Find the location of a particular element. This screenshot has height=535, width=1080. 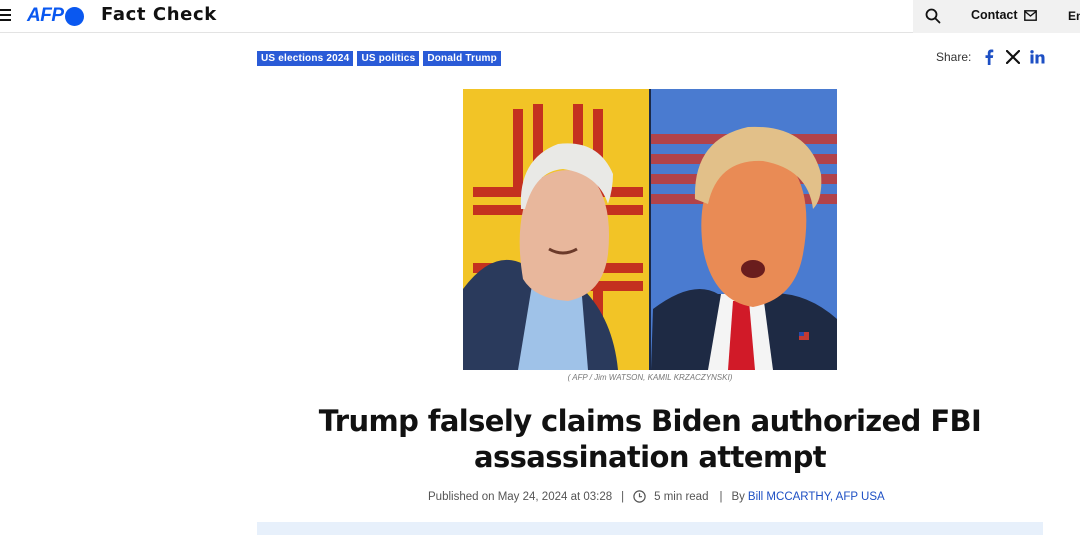

afp-logo: AFP is located at coordinates (55, 16).